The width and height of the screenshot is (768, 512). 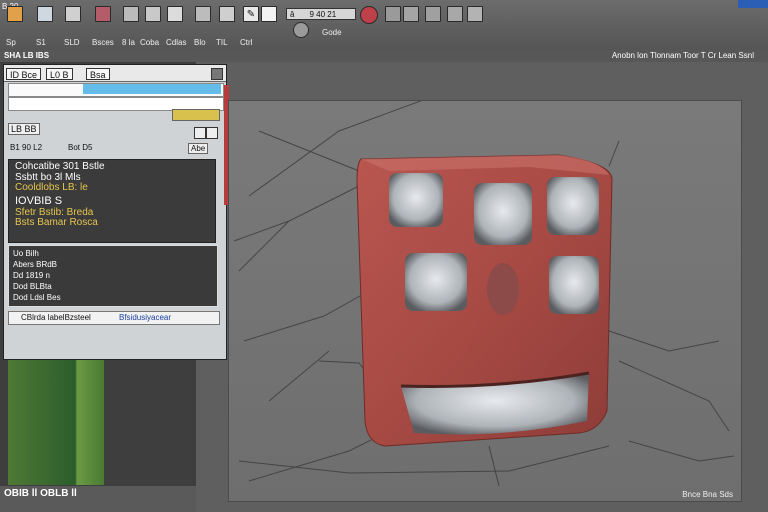 What do you see at coordinates (176, 42) in the screenshot?
I see `toolbar-label-6: Cdlas` at bounding box center [176, 42].